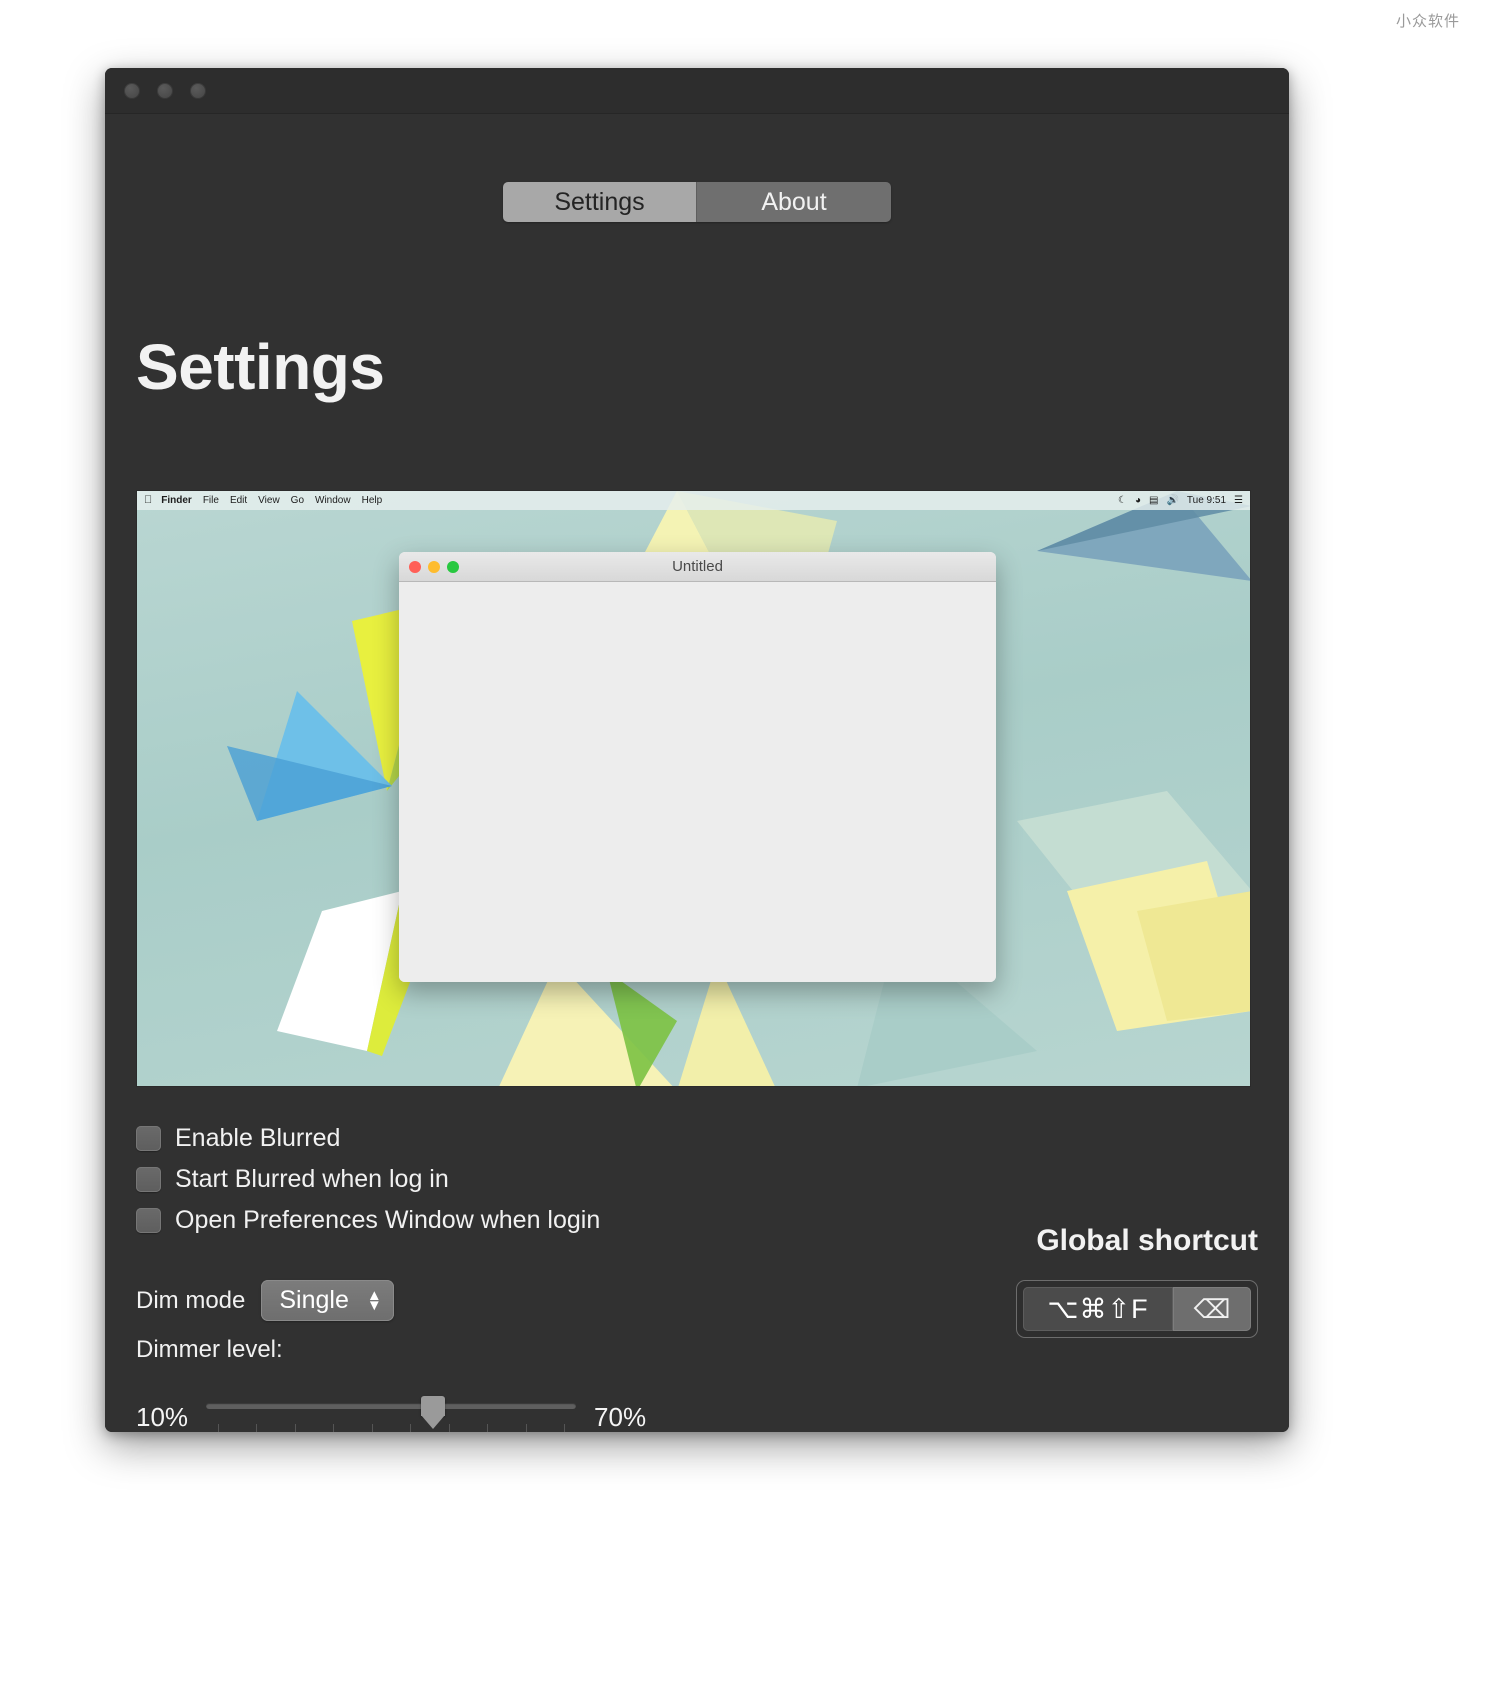 The image size is (1488, 1682). What do you see at coordinates (1153, 500) in the screenshot?
I see `battery-icon: ▤` at bounding box center [1153, 500].